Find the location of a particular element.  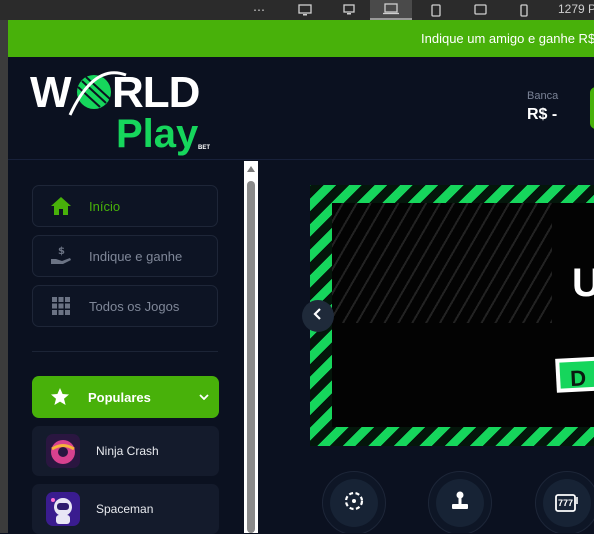

sidebar-divider is located at coordinates (125, 351).